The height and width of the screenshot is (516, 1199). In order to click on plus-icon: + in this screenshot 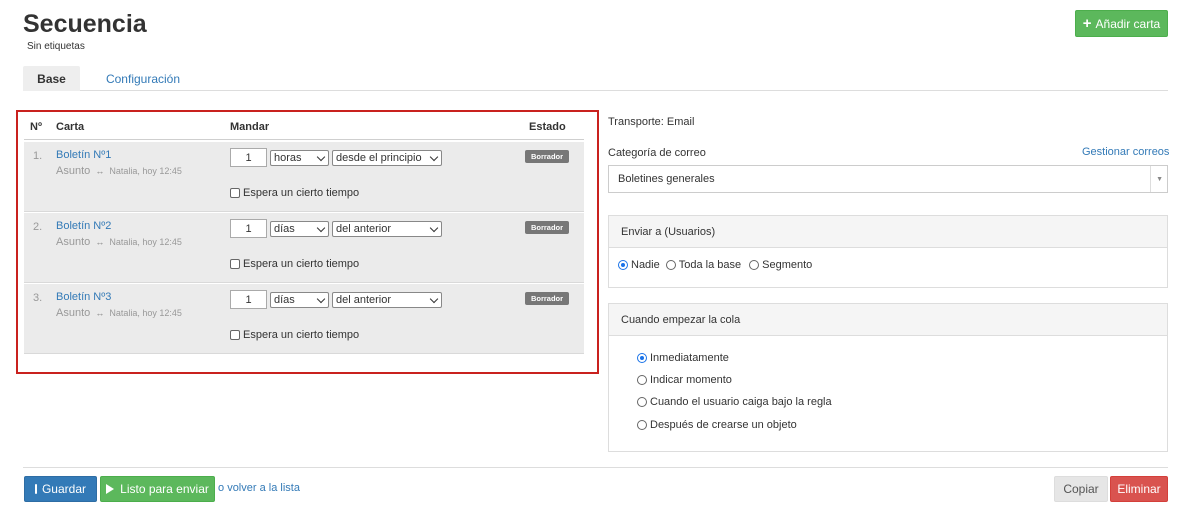, I will do `click(1087, 23)`.